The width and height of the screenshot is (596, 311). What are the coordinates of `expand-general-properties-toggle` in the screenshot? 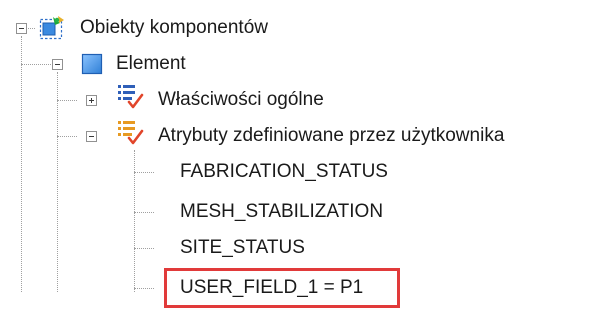 It's located at (91, 100).